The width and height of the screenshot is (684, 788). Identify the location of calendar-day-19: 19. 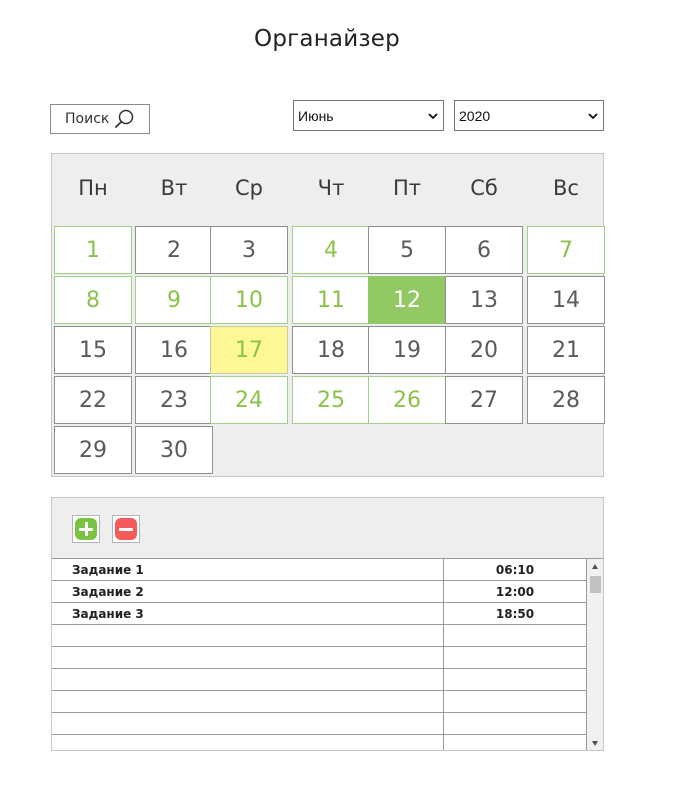
(407, 350).